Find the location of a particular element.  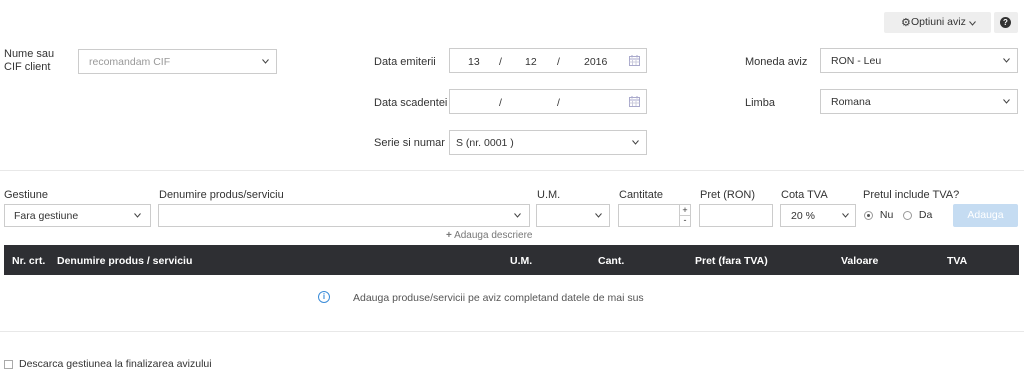

language-value: Romana is located at coordinates (851, 102).